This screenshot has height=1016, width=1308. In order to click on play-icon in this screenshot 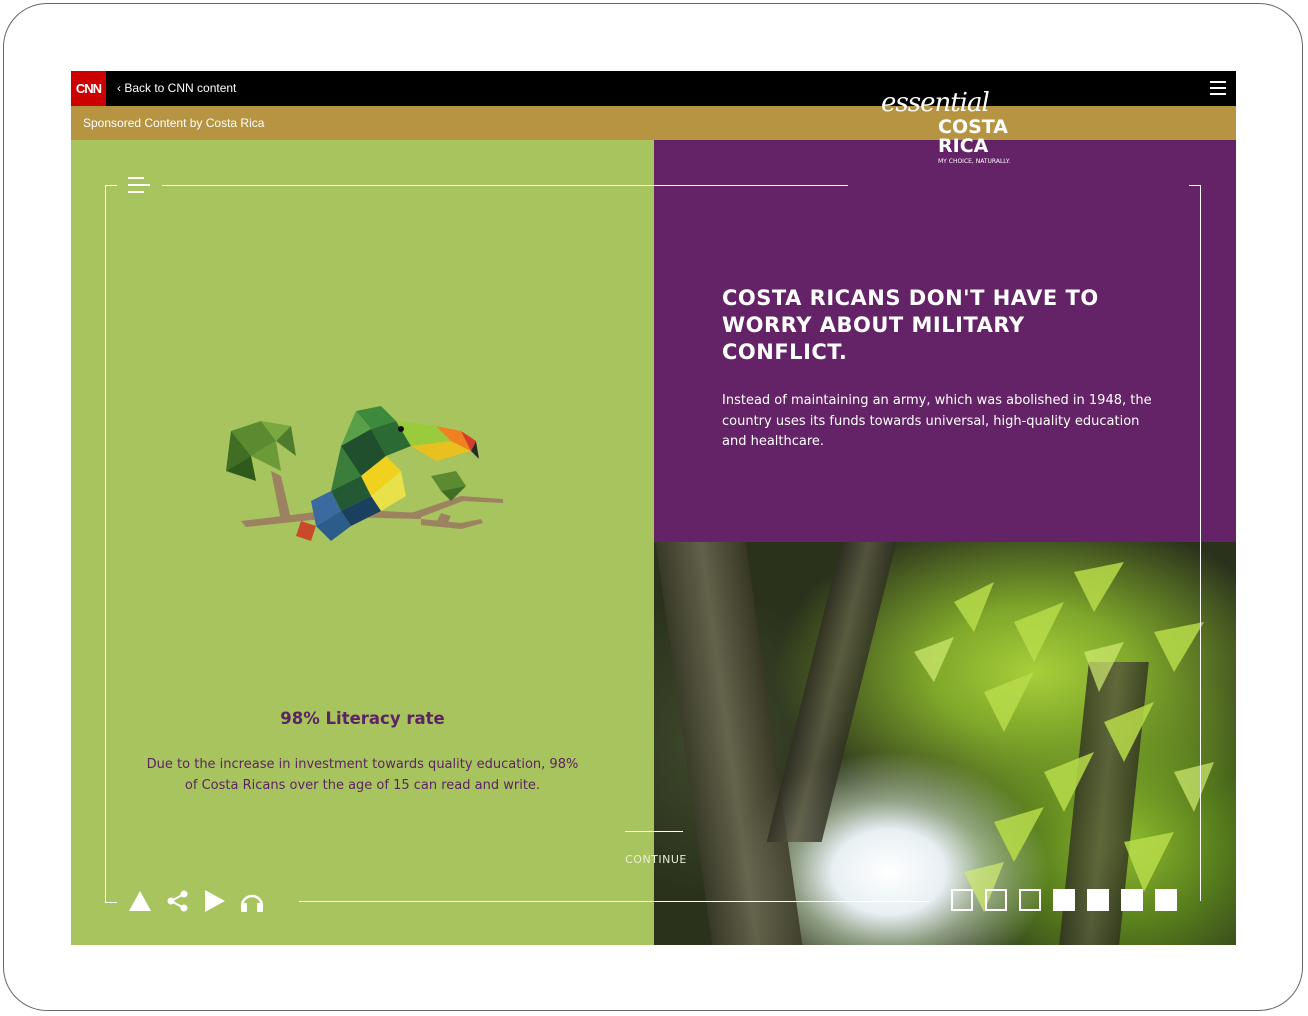, I will do `click(215, 901)`.